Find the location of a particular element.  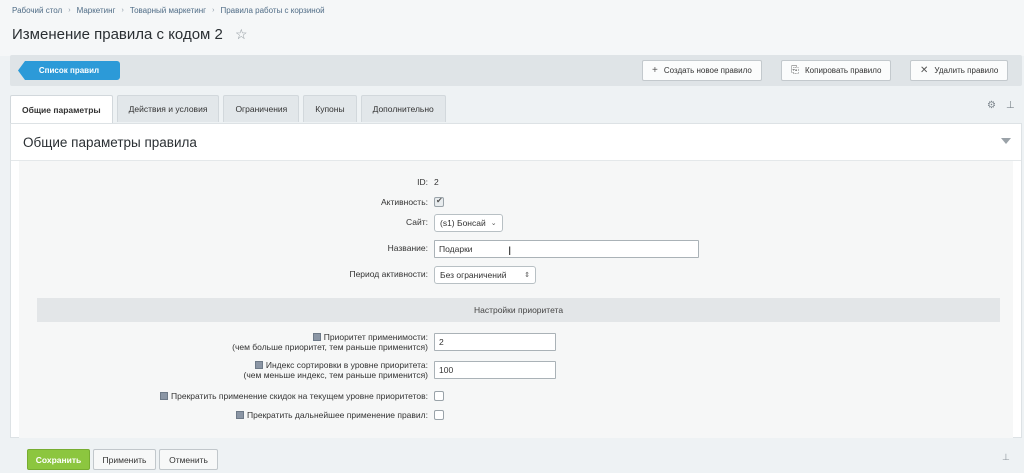

period-select-value: Без ограничений is located at coordinates (473, 275).